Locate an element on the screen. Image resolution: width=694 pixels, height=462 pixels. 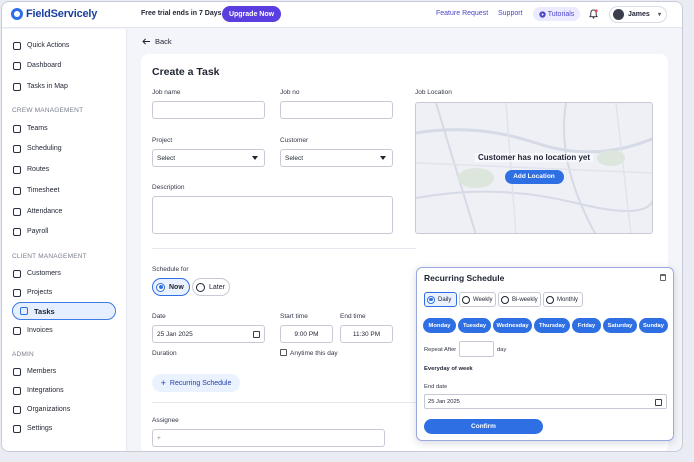
assignee-input: + is located at coordinates (268, 438).